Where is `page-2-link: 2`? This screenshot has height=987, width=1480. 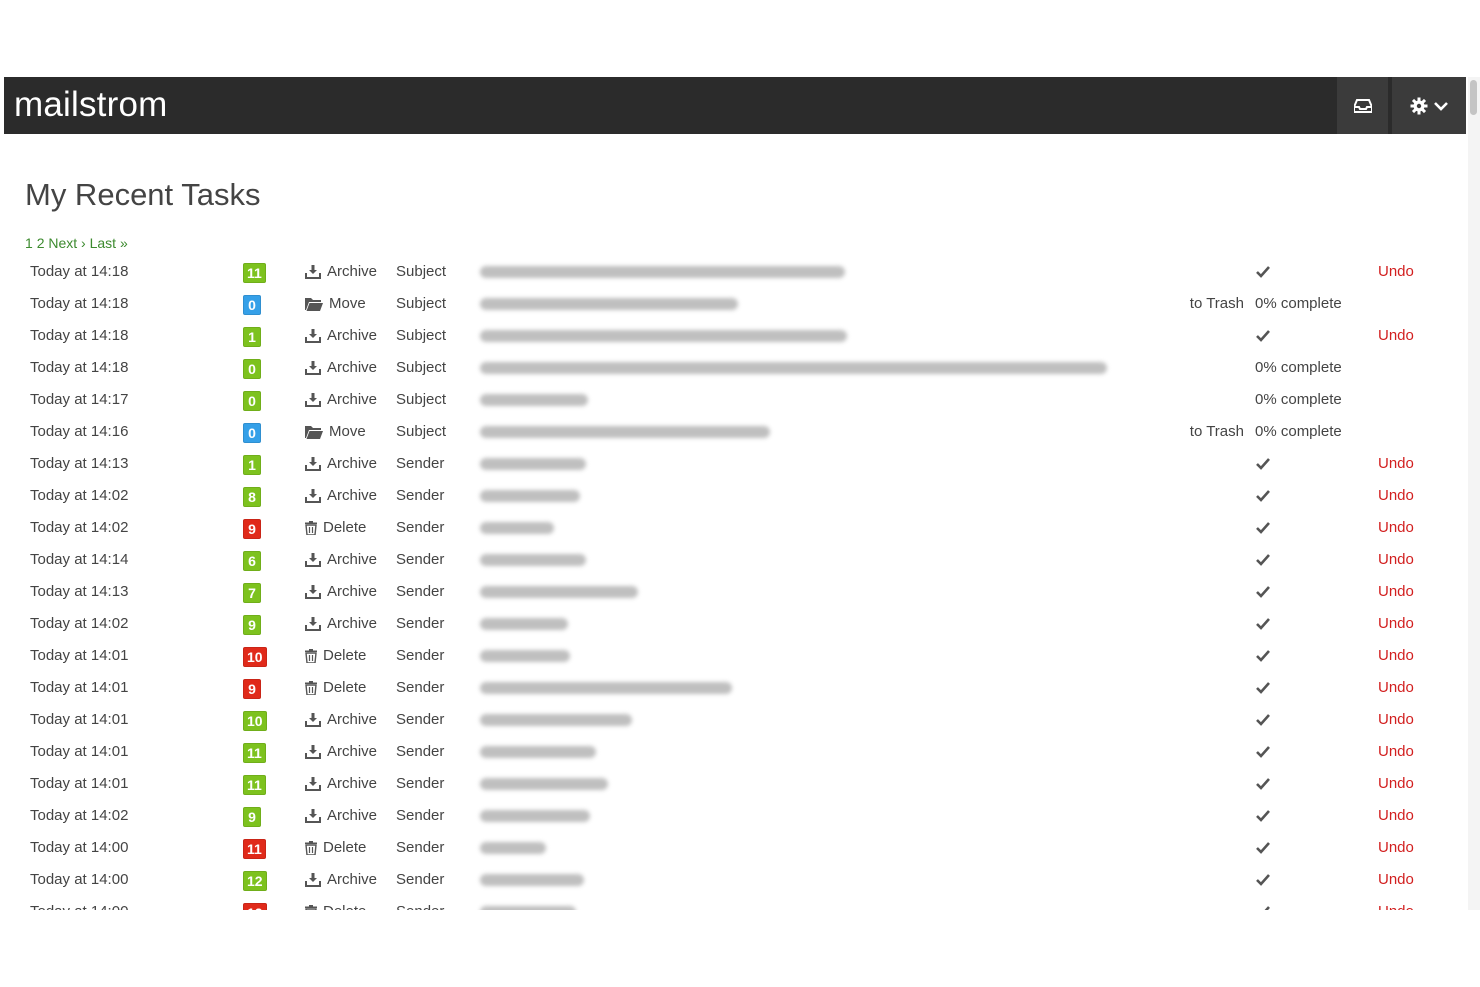
page-2-link: 2 is located at coordinates (41, 243).